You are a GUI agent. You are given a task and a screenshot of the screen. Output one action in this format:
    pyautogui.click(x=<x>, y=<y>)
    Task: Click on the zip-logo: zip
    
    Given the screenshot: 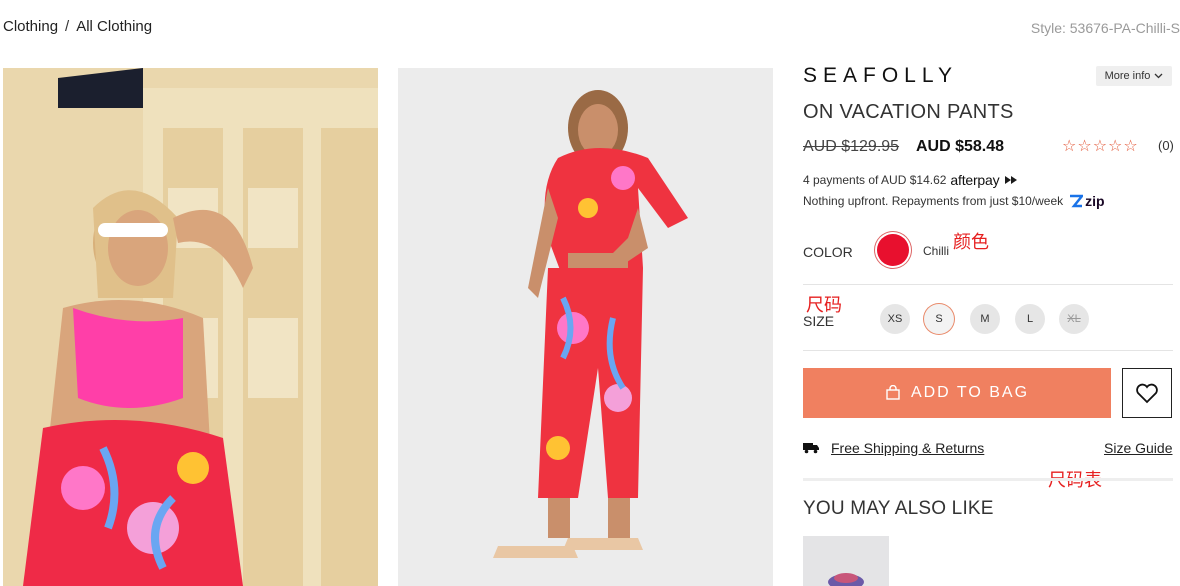 What is the action you would take?
    pyautogui.click(x=1087, y=201)
    